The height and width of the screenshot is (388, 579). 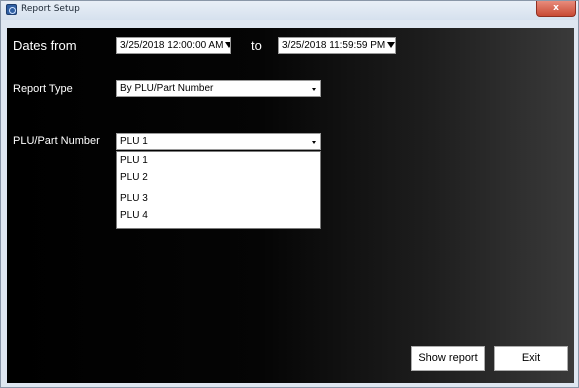 I want to click on close-icon: x, so click(x=556, y=8).